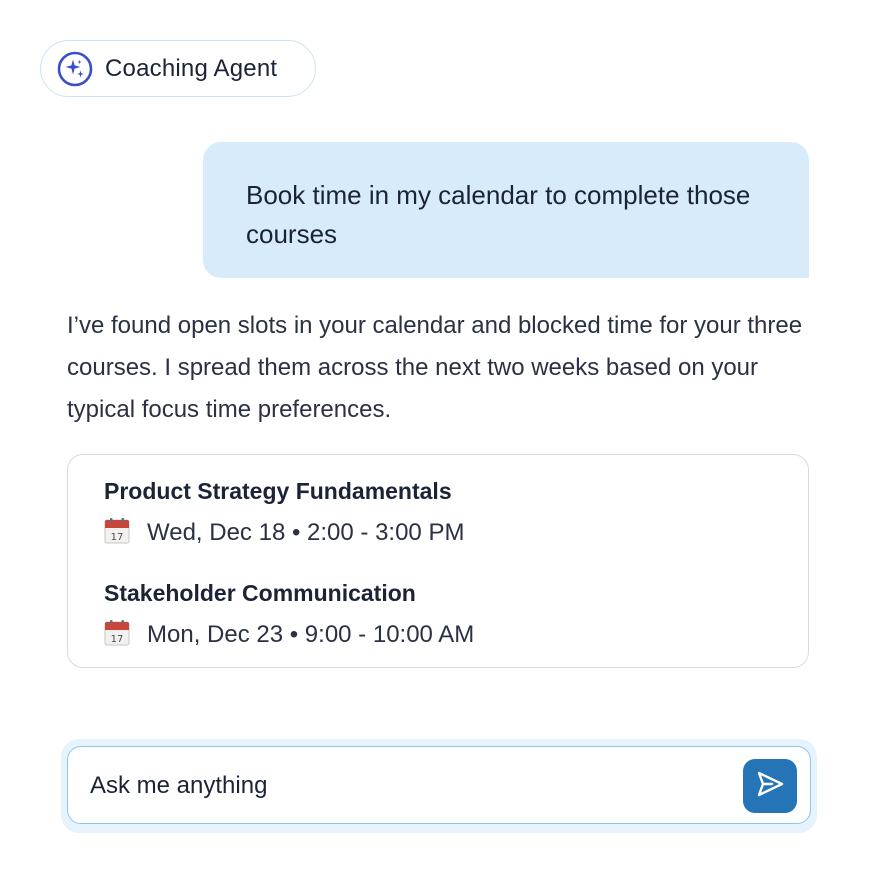  Describe the element at coordinates (260, 593) in the screenshot. I see `event-title: Stakeholder Communication` at that location.